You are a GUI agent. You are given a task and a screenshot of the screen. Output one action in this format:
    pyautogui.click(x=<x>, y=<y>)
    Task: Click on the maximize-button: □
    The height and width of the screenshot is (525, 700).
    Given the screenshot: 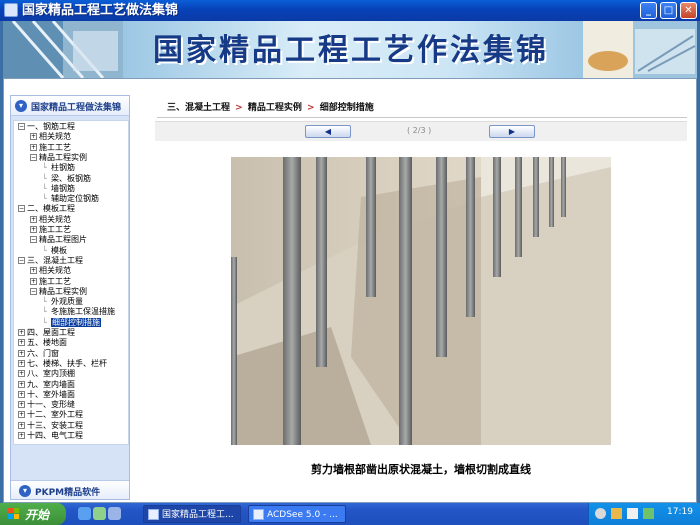 What is the action you would take?
    pyautogui.click(x=668, y=10)
    